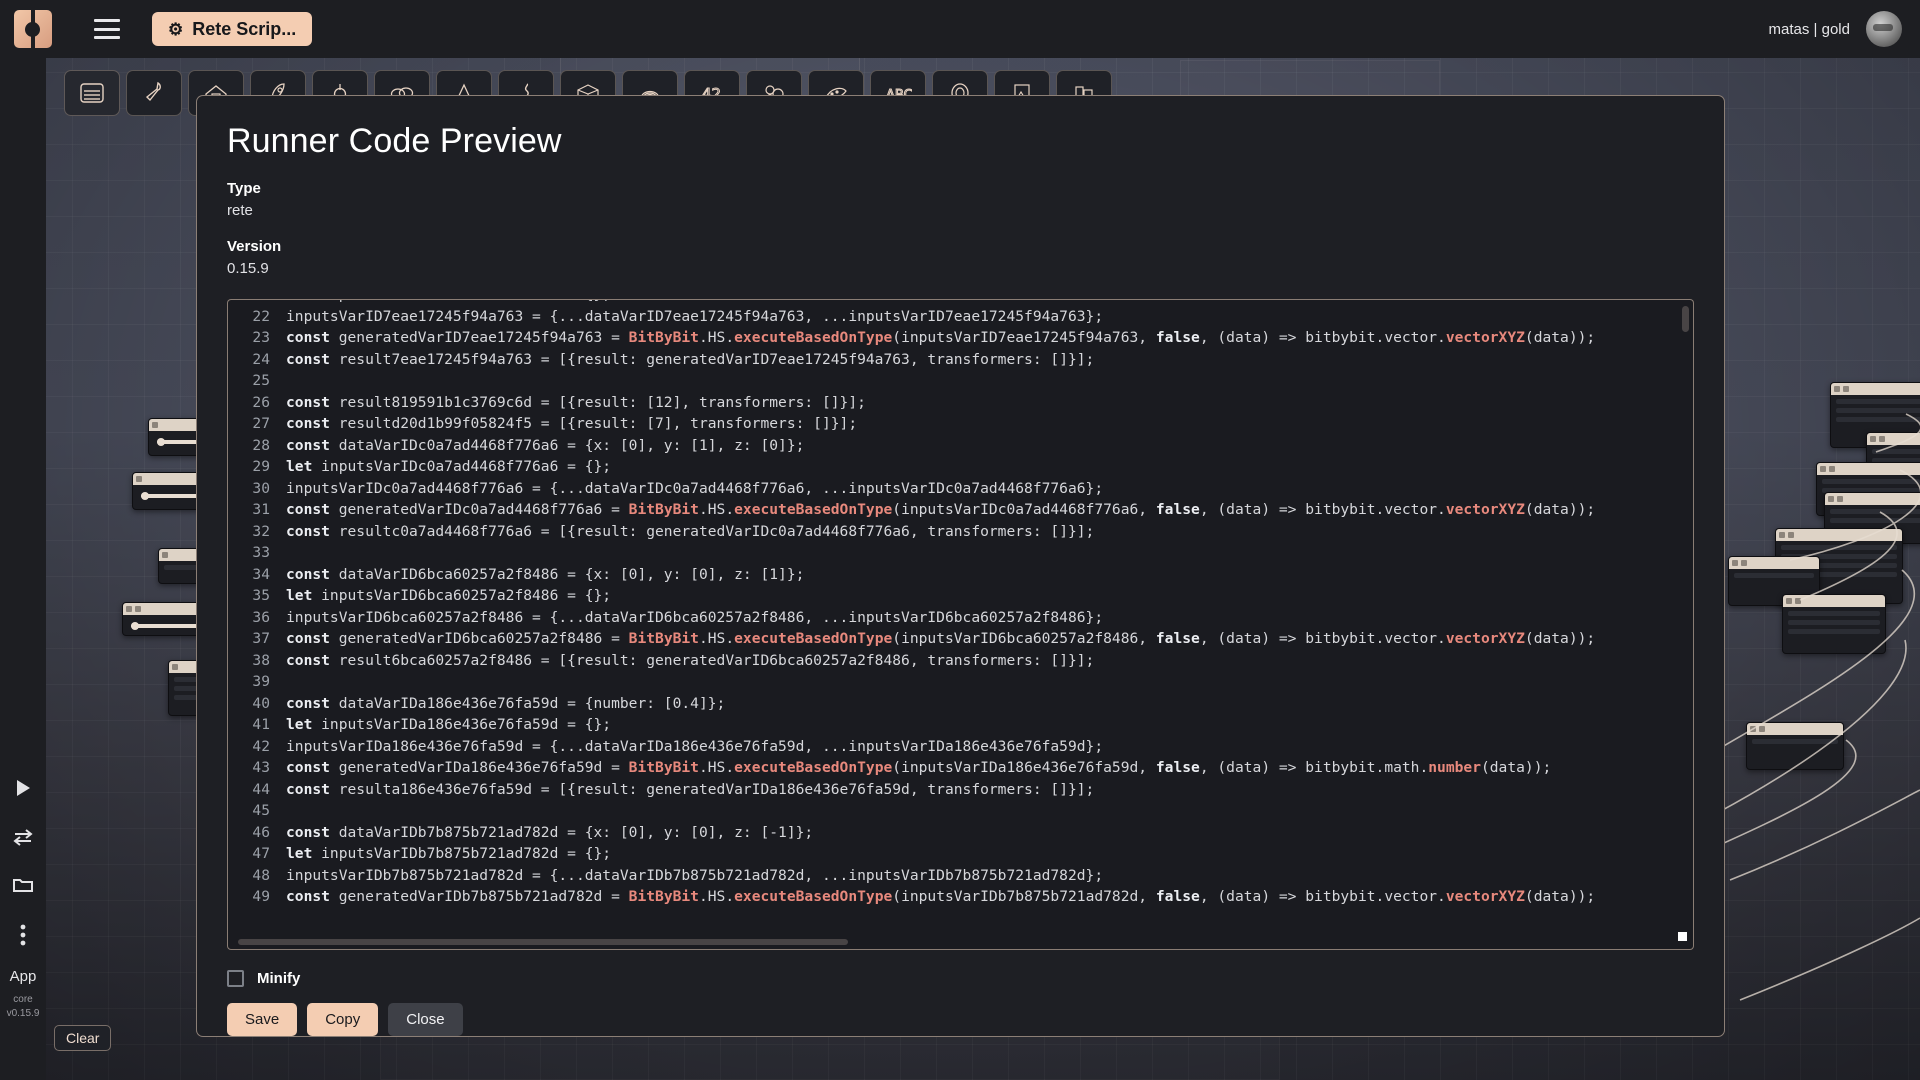 This screenshot has height=1080, width=1920. What do you see at coordinates (83, 1038) in the screenshot?
I see `clear-button: Clear` at bounding box center [83, 1038].